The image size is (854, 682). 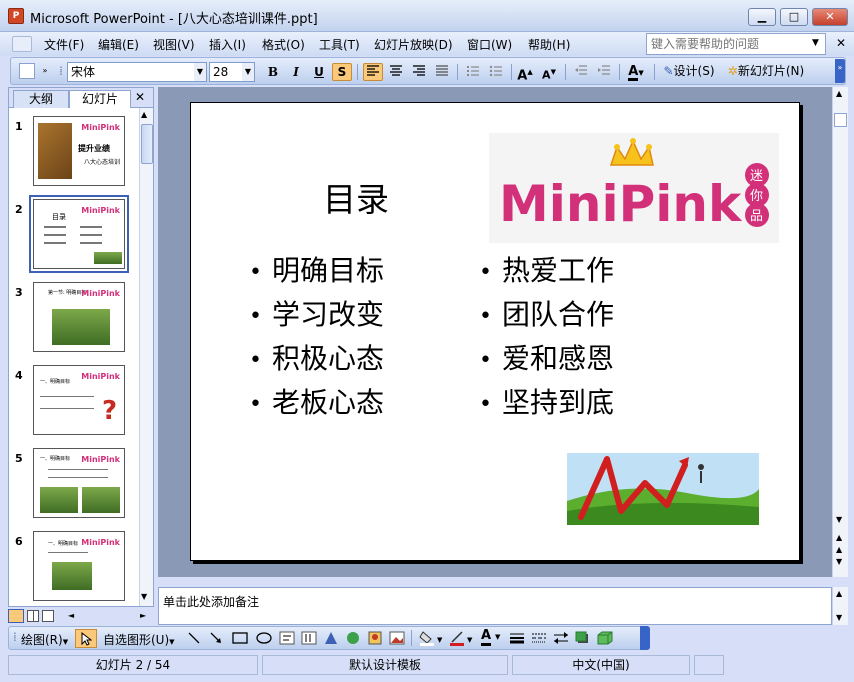 What do you see at coordinates (645, 638) in the screenshot?
I see `toolbar-options-icon` at bounding box center [645, 638].